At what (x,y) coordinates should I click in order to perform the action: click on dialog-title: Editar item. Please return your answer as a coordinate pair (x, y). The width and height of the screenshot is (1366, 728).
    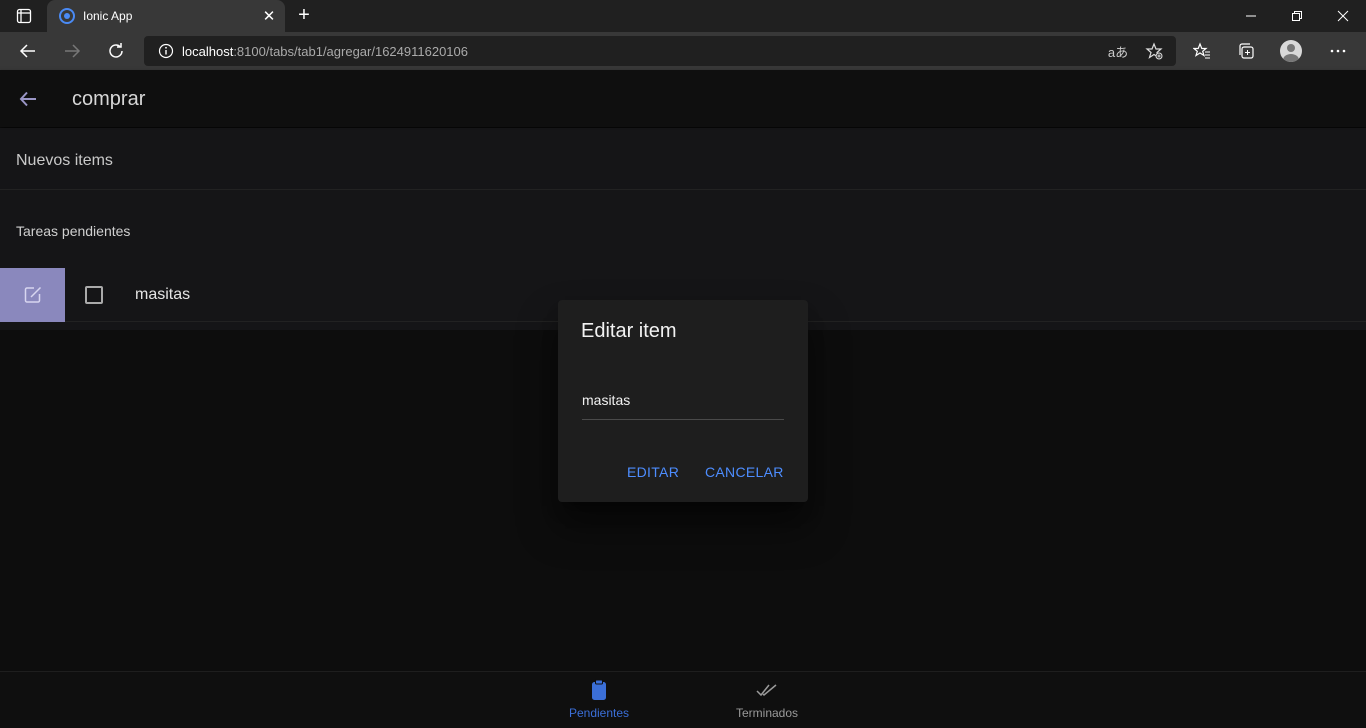
    Looking at the image, I should click on (629, 331).